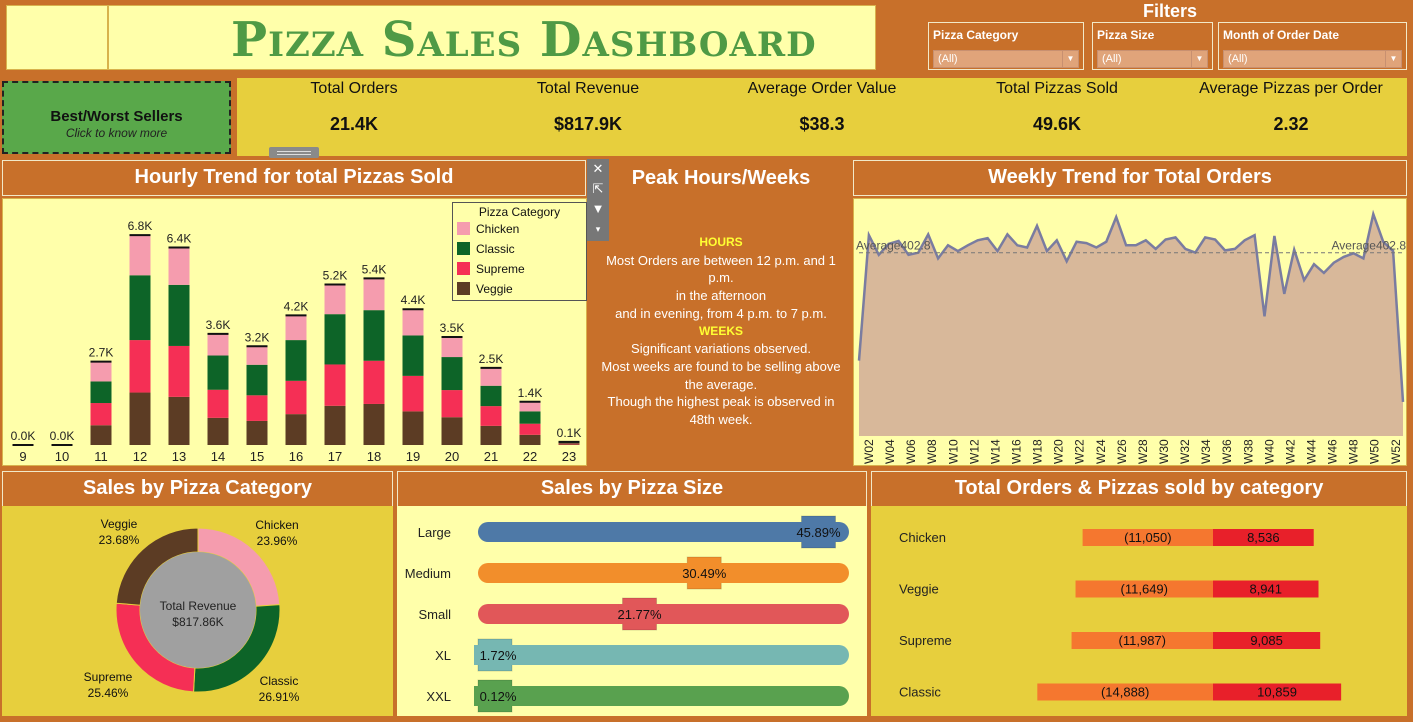  Describe the element at coordinates (721, 313) in the screenshot. I see `hours-line: and in evening, from 4 p.m. to 7 p.m.` at that location.